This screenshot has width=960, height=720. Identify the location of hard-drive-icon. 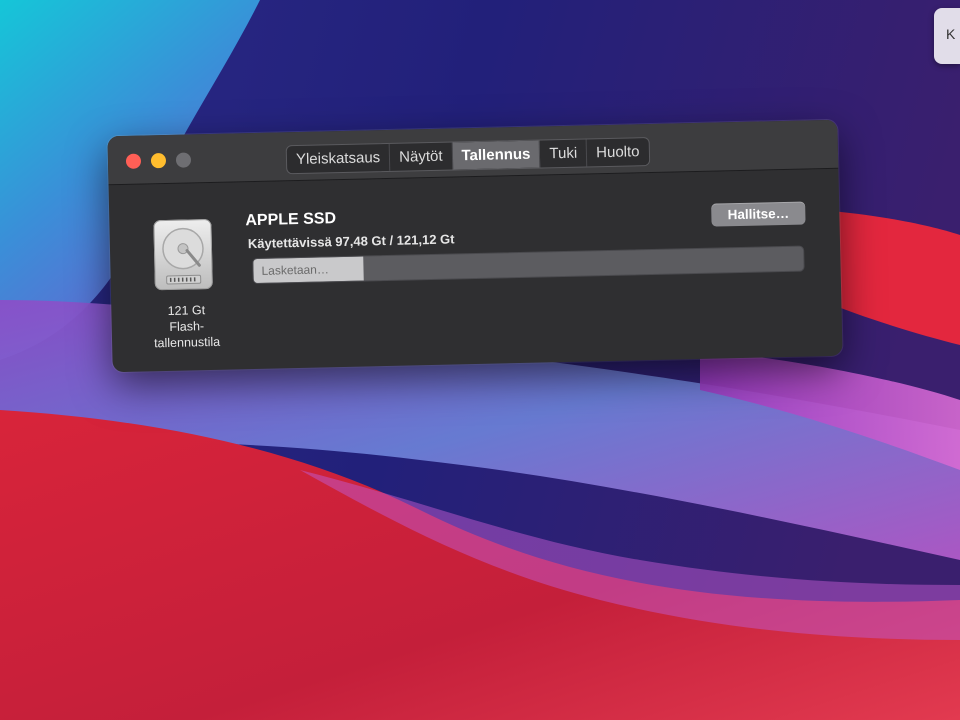
(183, 254).